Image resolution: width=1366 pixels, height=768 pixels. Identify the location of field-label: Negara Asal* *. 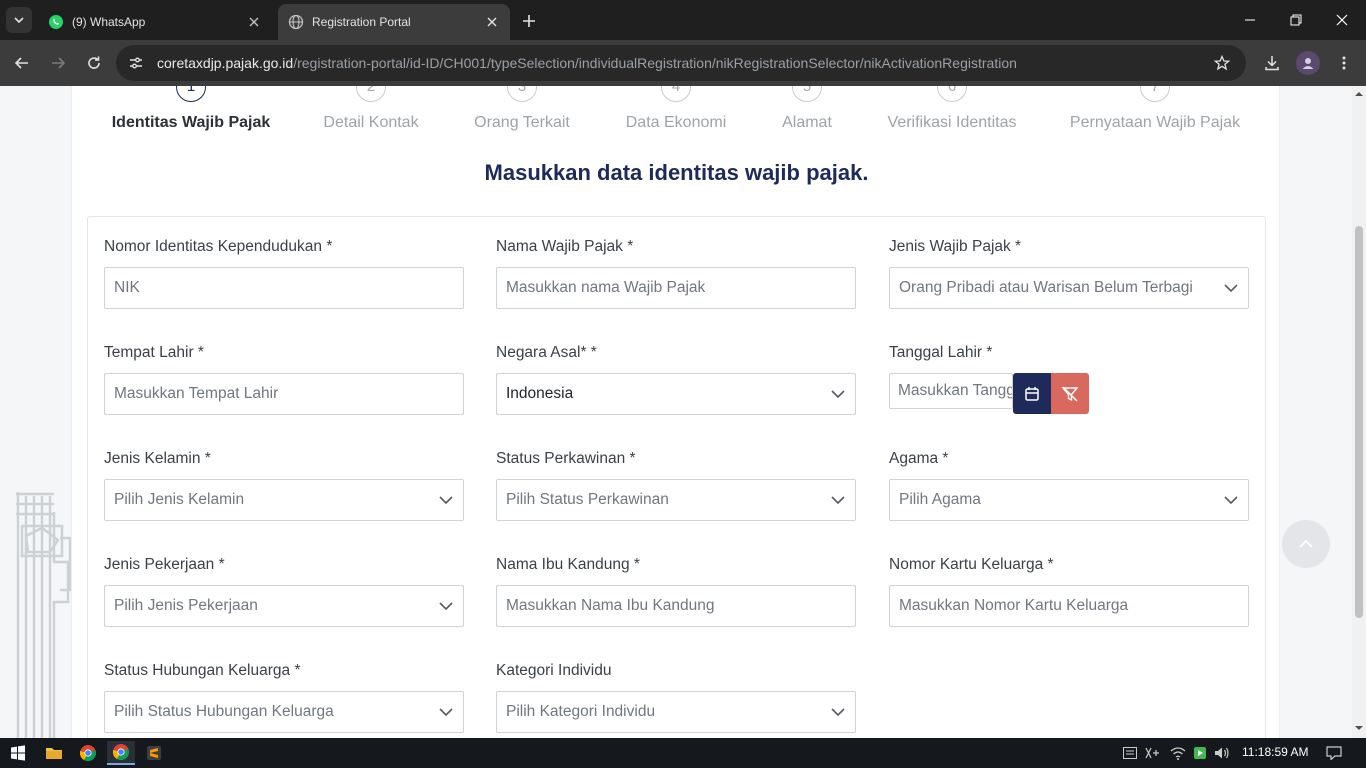
(546, 352).